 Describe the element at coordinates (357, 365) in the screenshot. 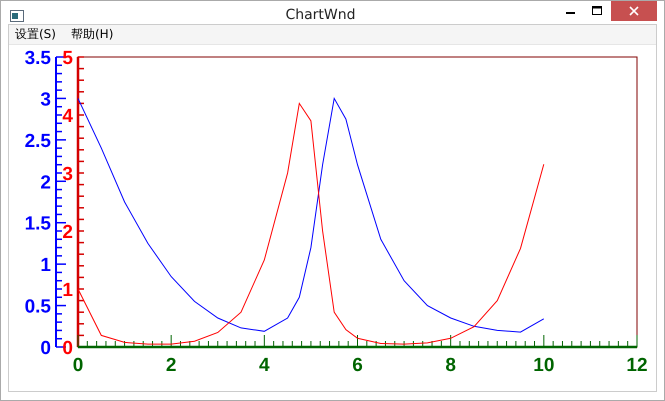

I see `axis-label: 6` at that location.